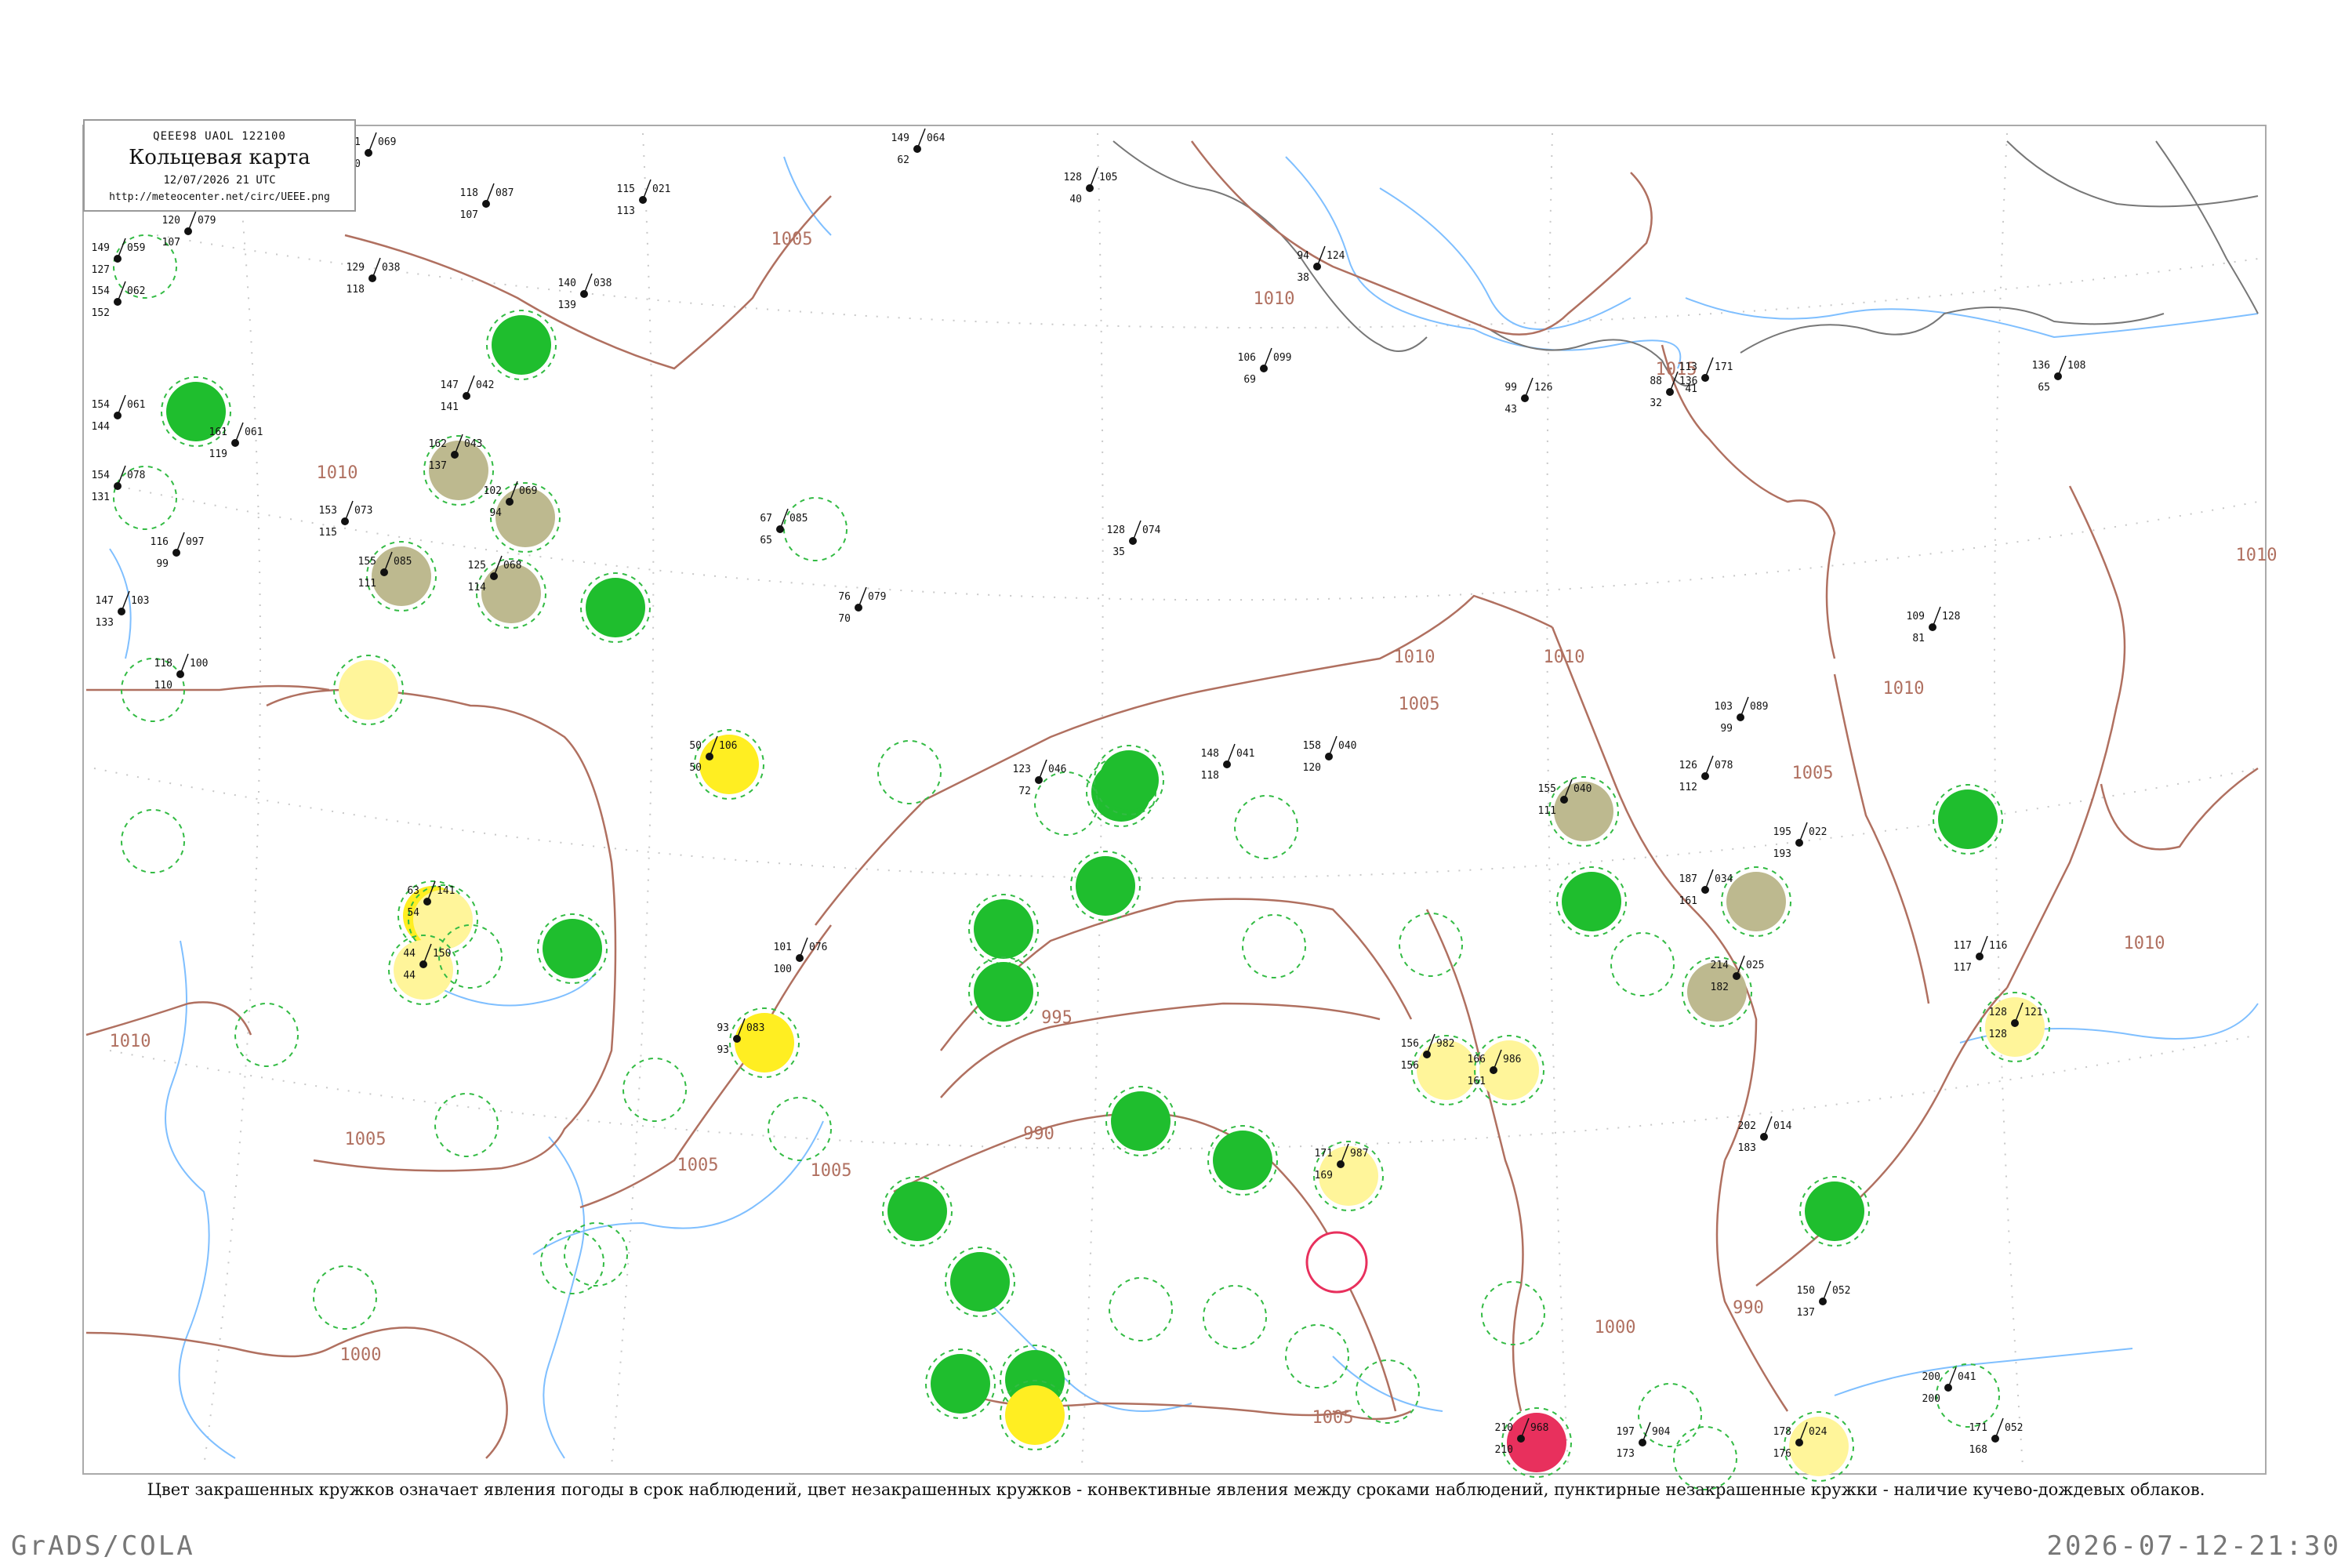  I want to click on station-dewpoint: 93, so click(723, 1050).